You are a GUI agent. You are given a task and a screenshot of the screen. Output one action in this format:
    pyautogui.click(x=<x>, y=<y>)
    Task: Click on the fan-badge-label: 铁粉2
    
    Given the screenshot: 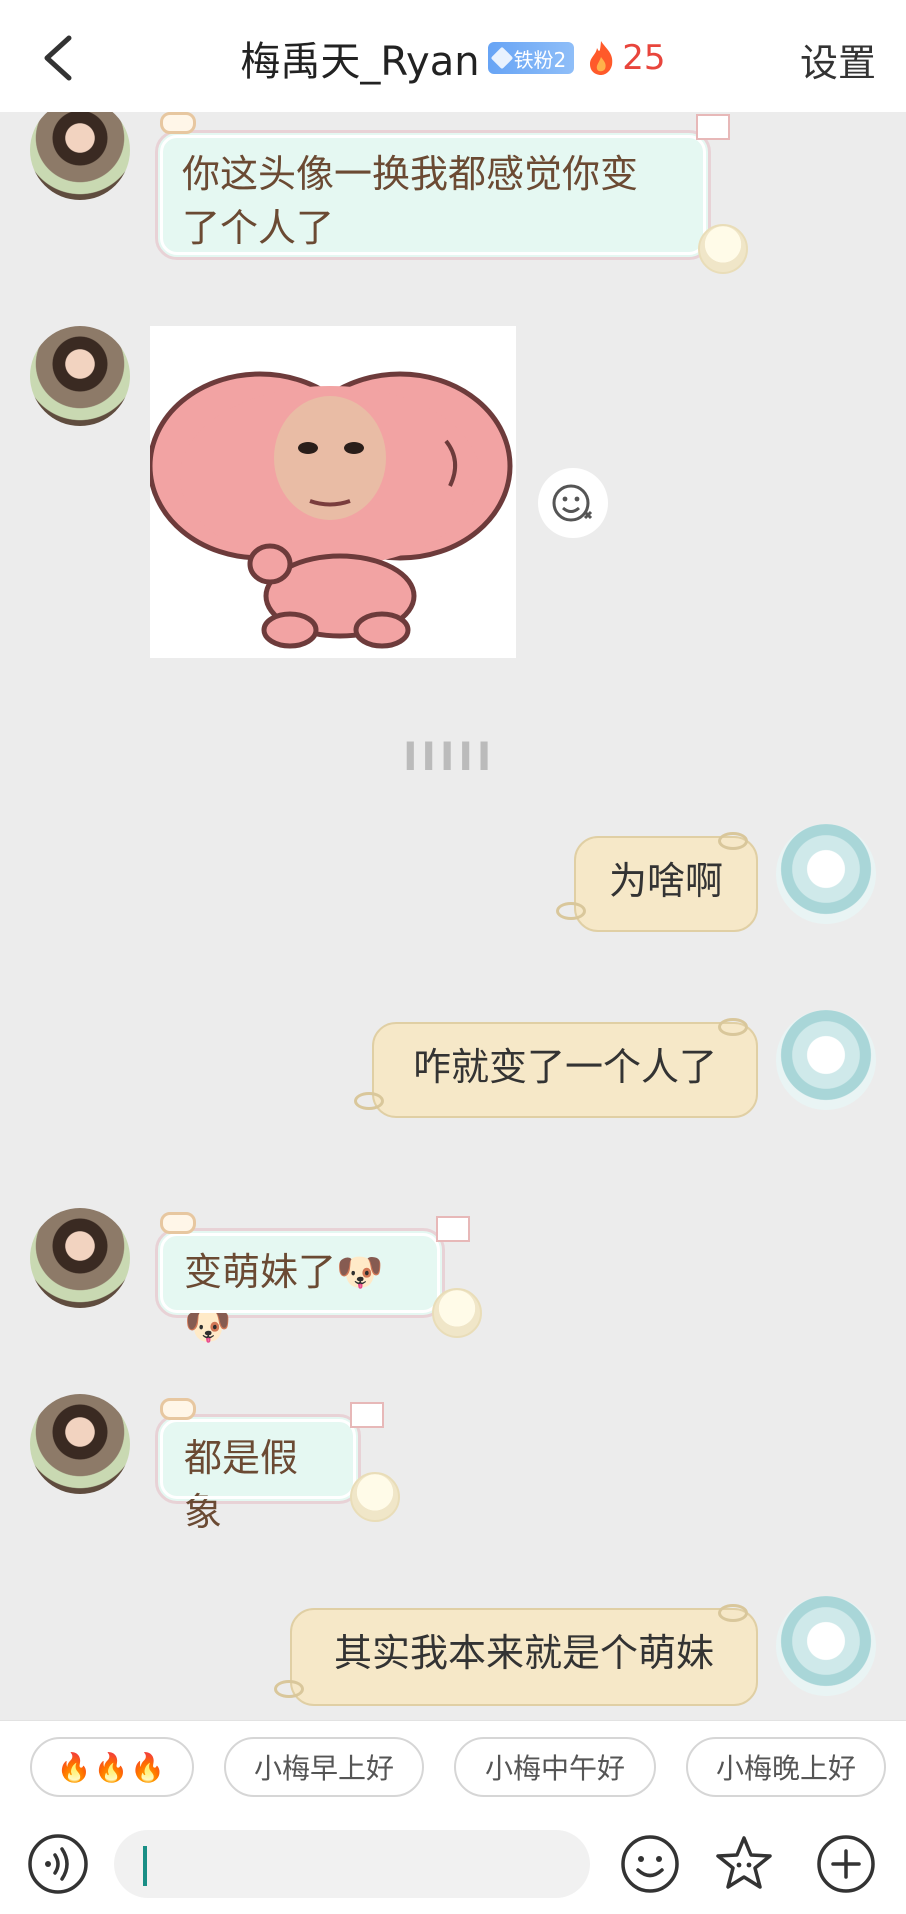 What is the action you would take?
    pyautogui.click(x=540, y=59)
    